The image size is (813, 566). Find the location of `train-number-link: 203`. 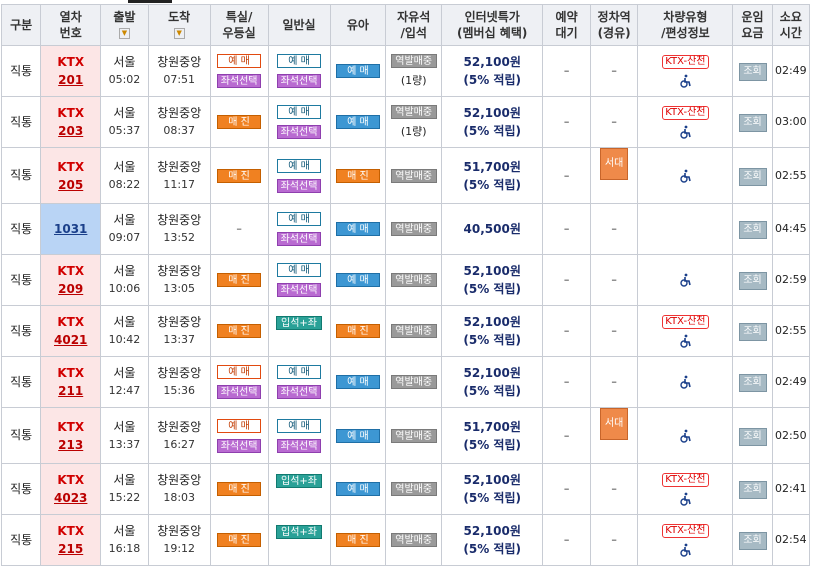

train-number-link: 203 is located at coordinates (70, 131).